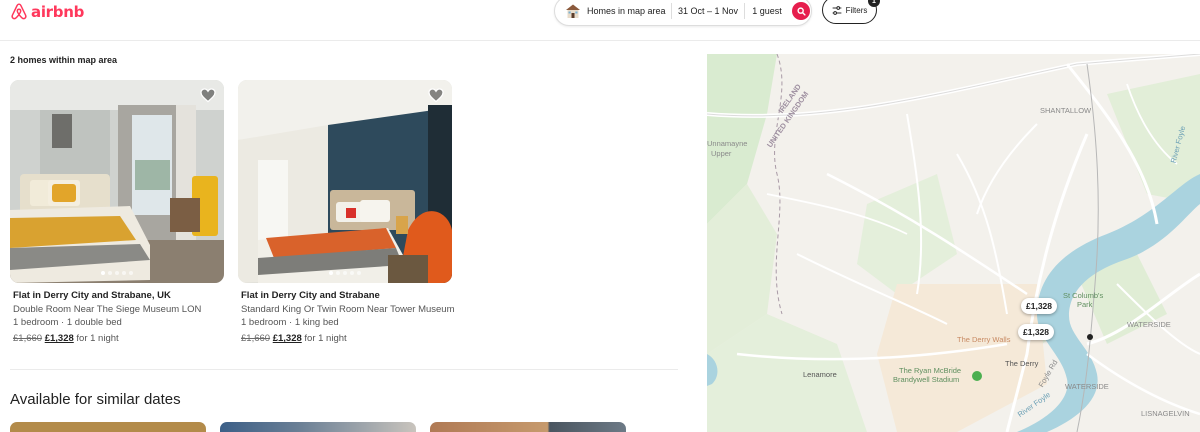 The image size is (1200, 432). Describe the element at coordinates (820, 374) in the screenshot. I see `map-label-lenamore: Lenamore` at that location.